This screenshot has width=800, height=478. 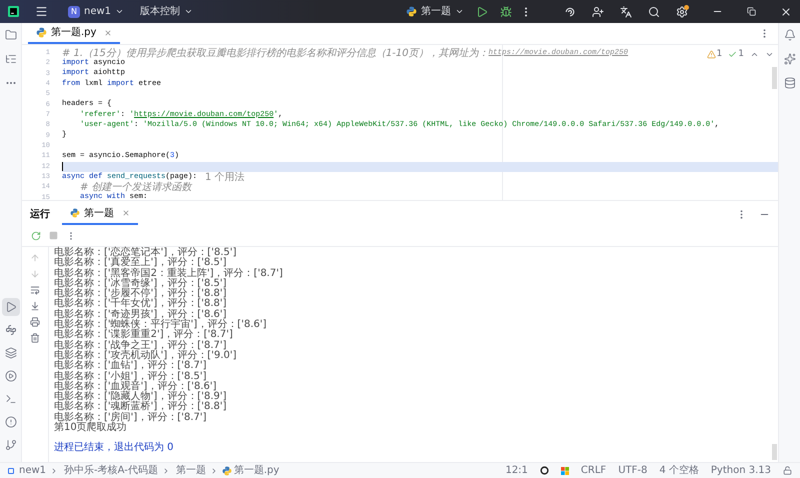 I want to click on module-icon, so click(x=11, y=471).